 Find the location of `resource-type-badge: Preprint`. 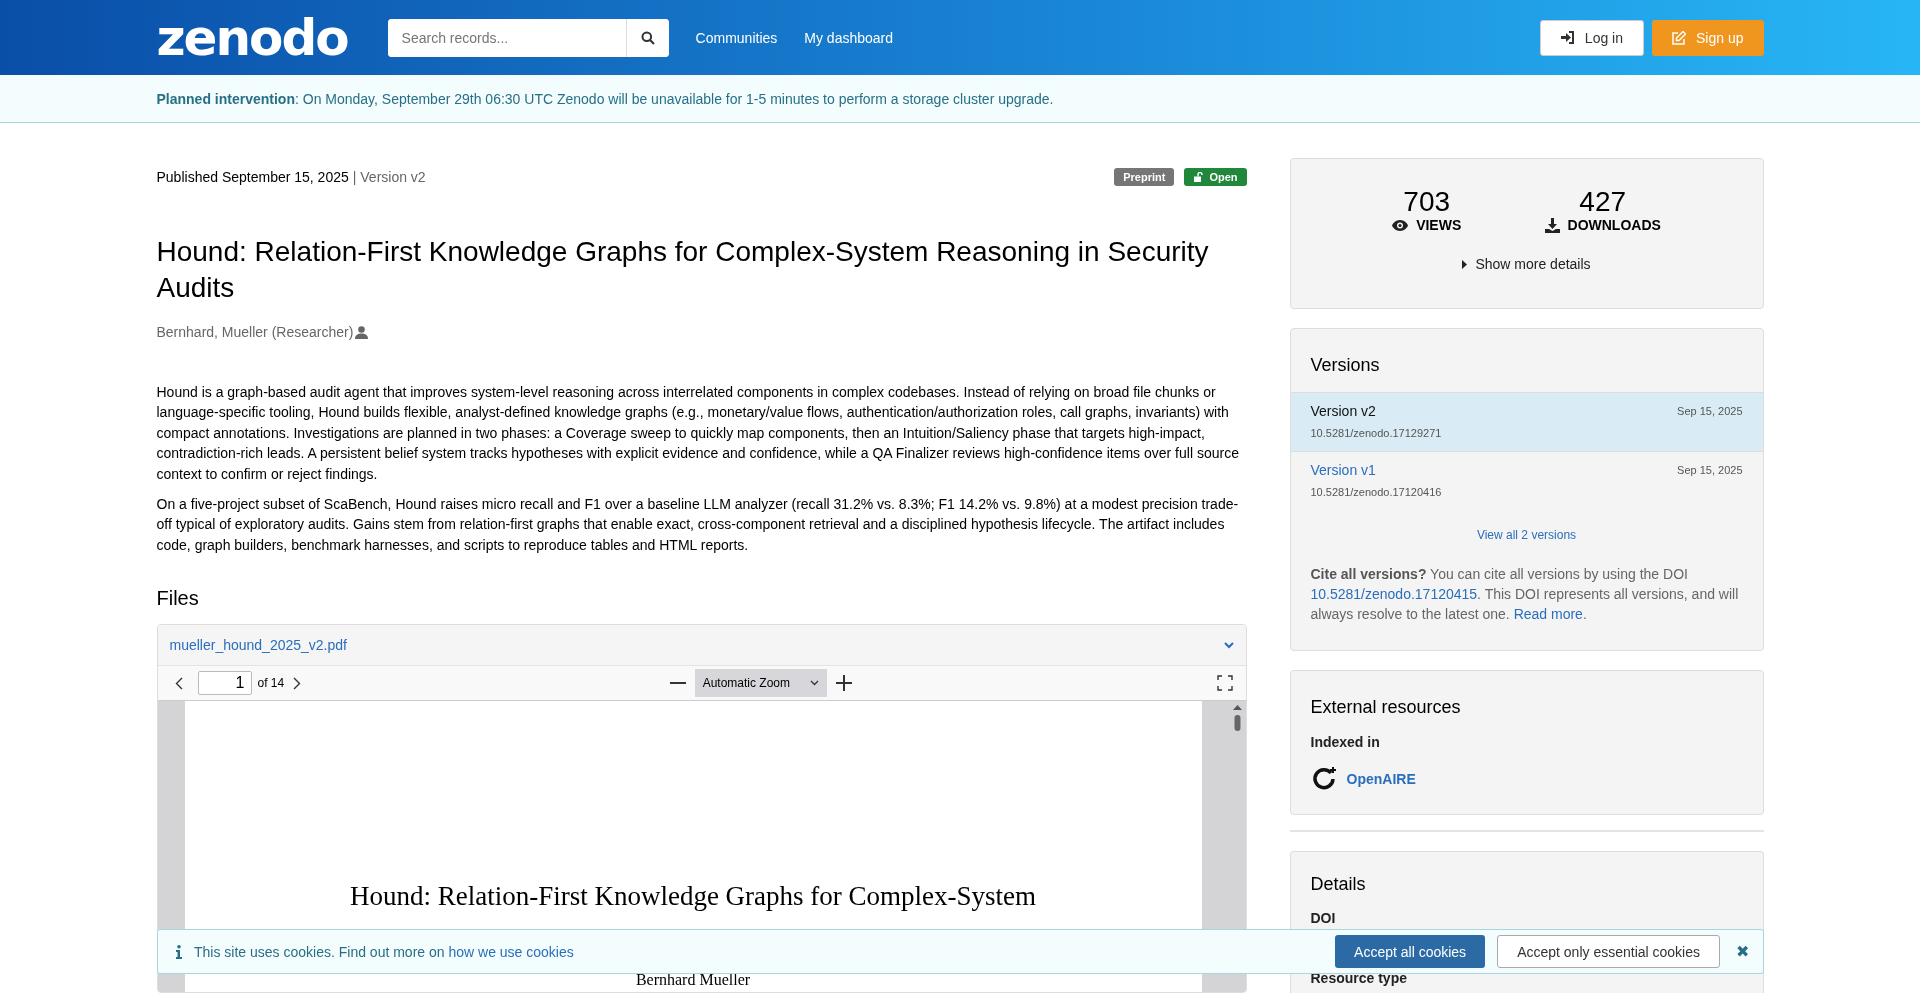

resource-type-badge: Preprint is located at coordinates (1144, 177).